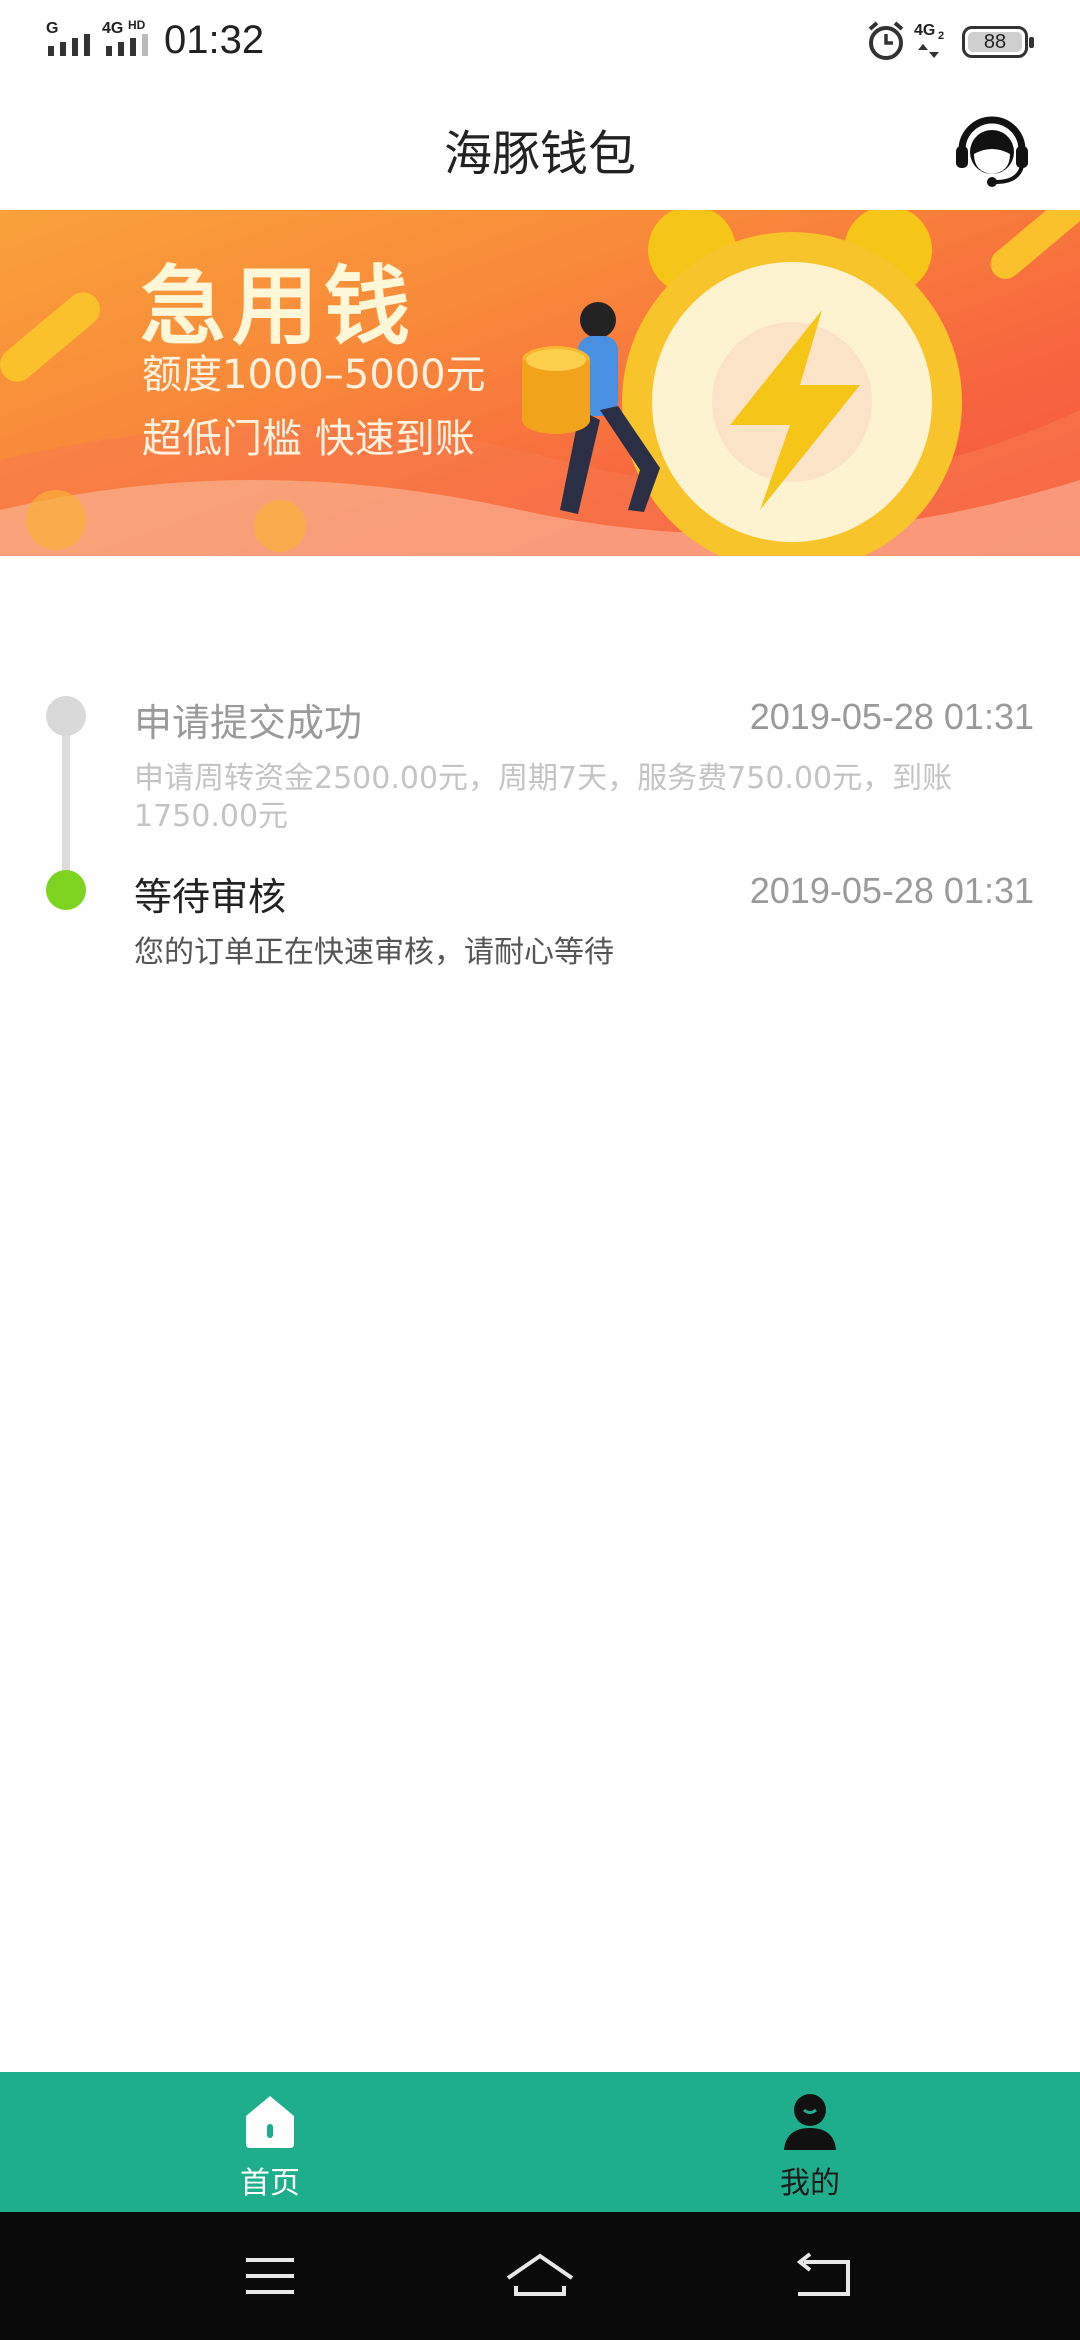  I want to click on step-description: 您的订单正在快速审核，请耐心等待, so click(374, 952).